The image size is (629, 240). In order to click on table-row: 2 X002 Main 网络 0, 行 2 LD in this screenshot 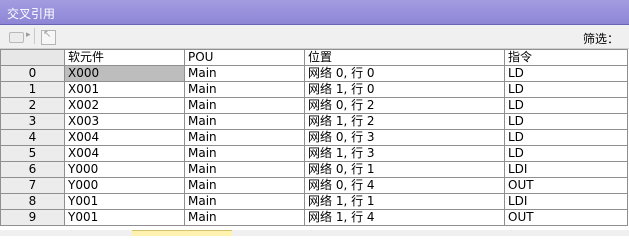, I will do `click(314, 105)`.